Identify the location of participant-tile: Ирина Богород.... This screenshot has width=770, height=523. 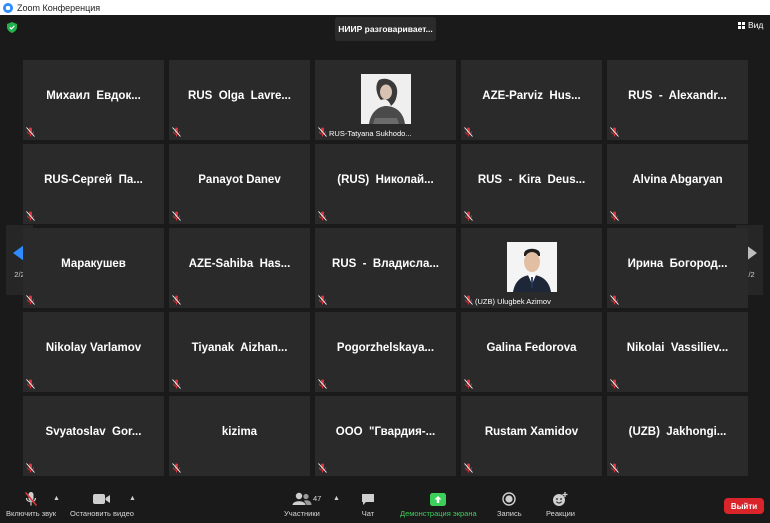
(677, 268).